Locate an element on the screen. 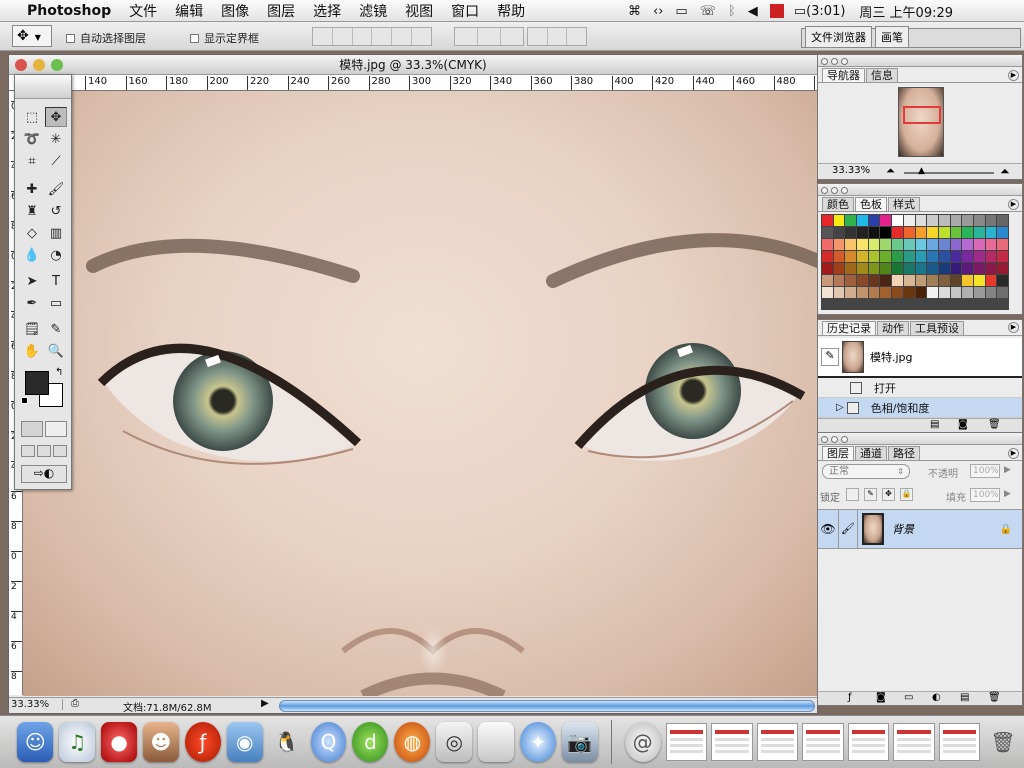 This screenshot has width=1024, height=768. menu-file: 文件 is located at coordinates (143, 11).